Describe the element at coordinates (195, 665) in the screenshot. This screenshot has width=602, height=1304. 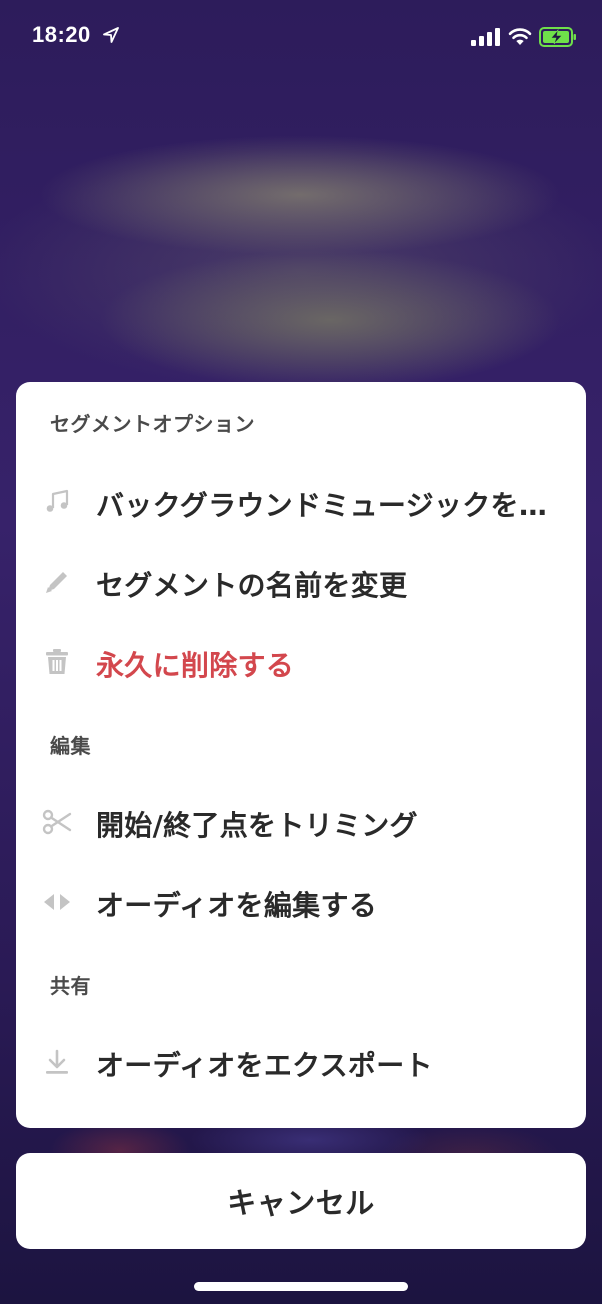
I see `menu-item-label: 永久に削除する` at that location.